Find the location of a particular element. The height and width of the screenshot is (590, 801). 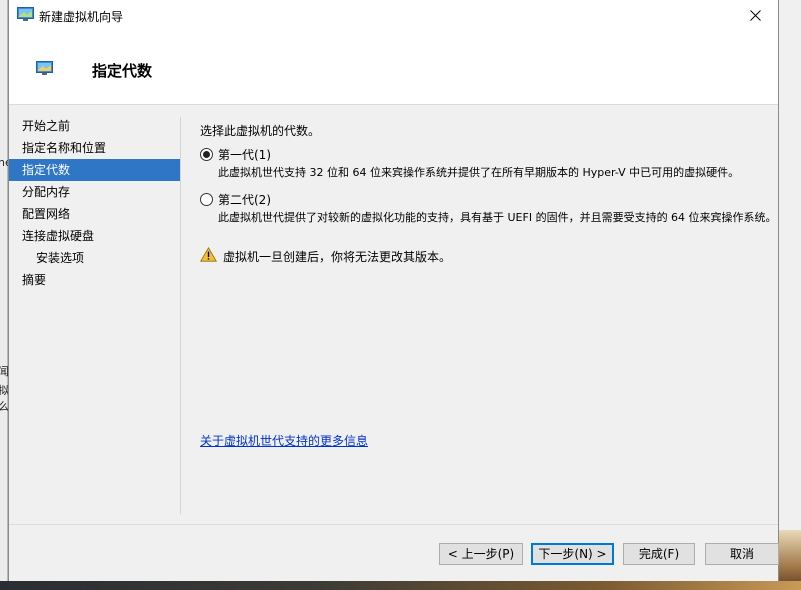

background-desktop-edge is located at coordinates (790, 295).